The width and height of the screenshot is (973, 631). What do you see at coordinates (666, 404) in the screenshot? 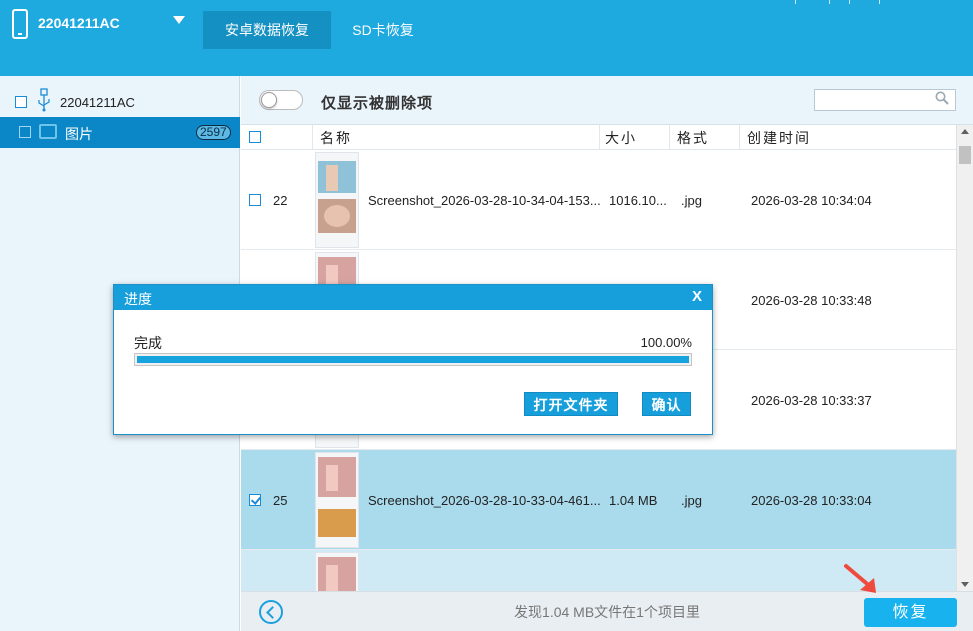
I see `confirm-button: 确认` at bounding box center [666, 404].